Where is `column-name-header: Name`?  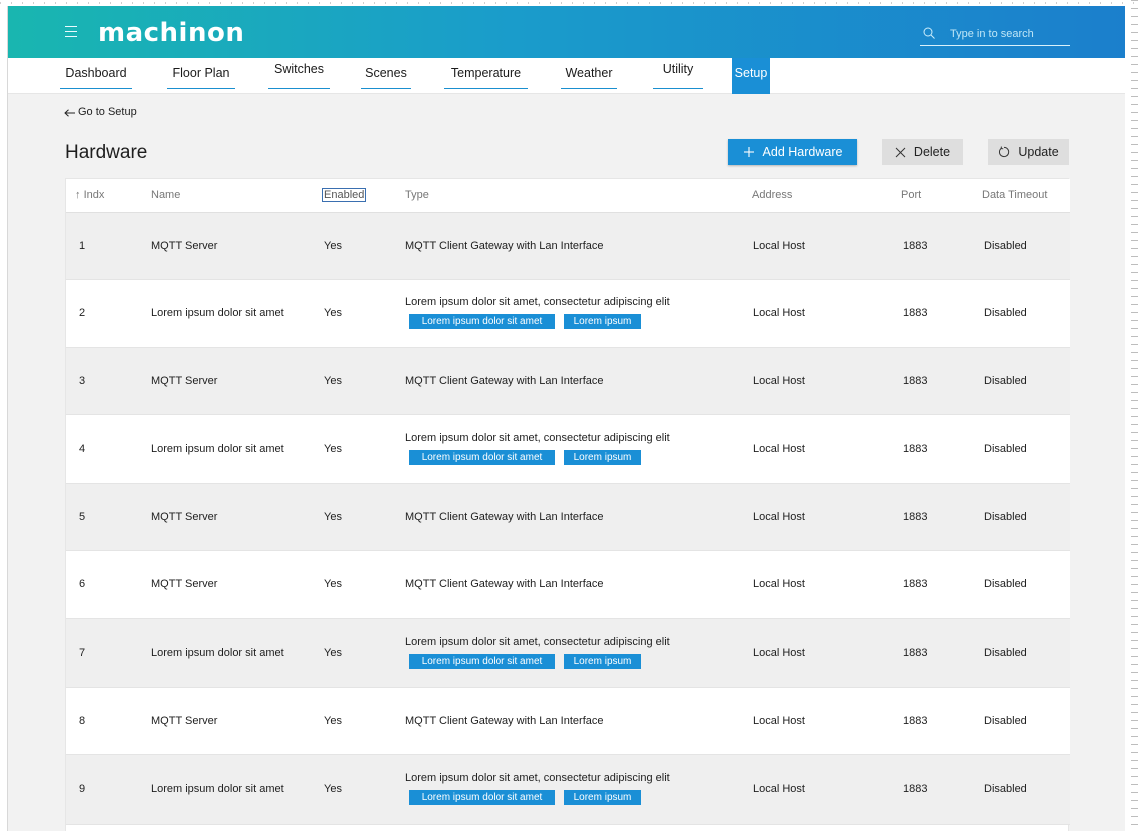 column-name-header: Name is located at coordinates (165, 195).